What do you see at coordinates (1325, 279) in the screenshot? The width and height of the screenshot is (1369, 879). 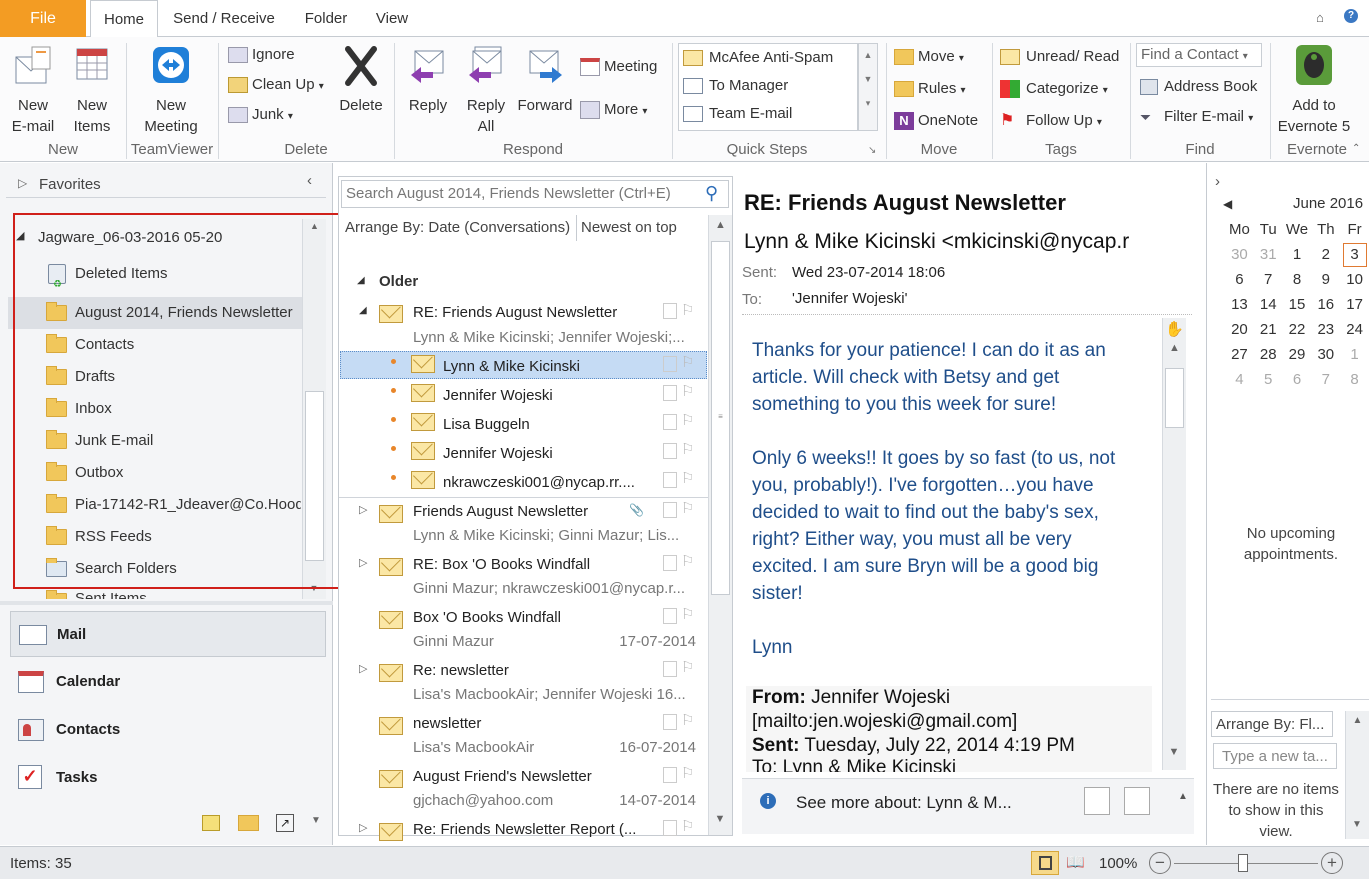 I see `calendar-day: 9` at bounding box center [1325, 279].